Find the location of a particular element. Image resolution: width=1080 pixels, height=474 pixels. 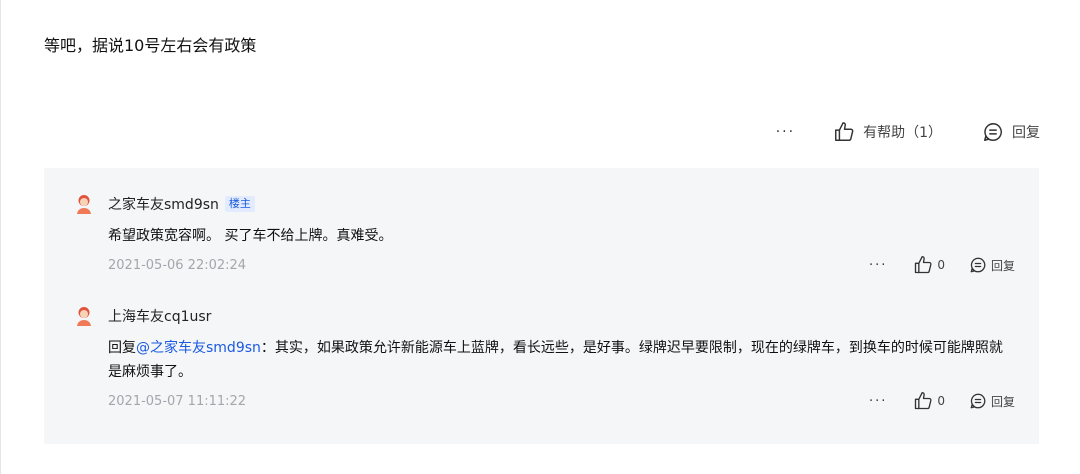

helpful-label: 有帮助（1） is located at coordinates (902, 133).